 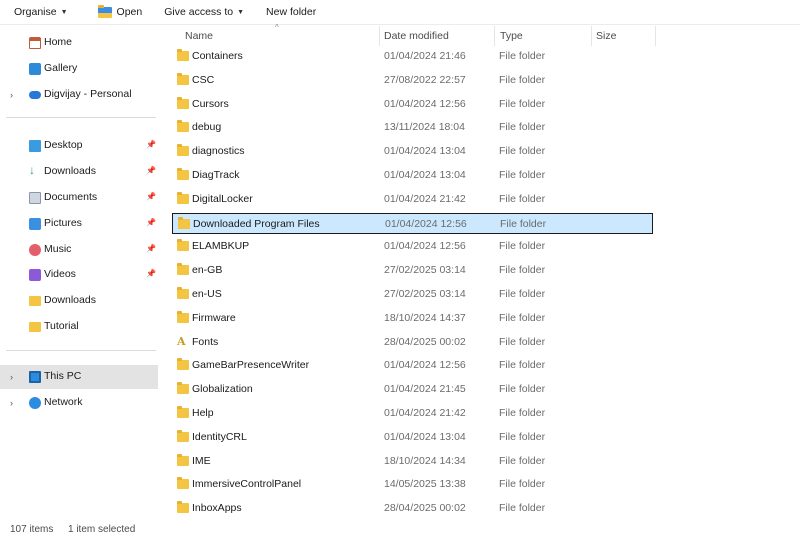 I want to click on column-header-type: Type, so click(x=511, y=36).